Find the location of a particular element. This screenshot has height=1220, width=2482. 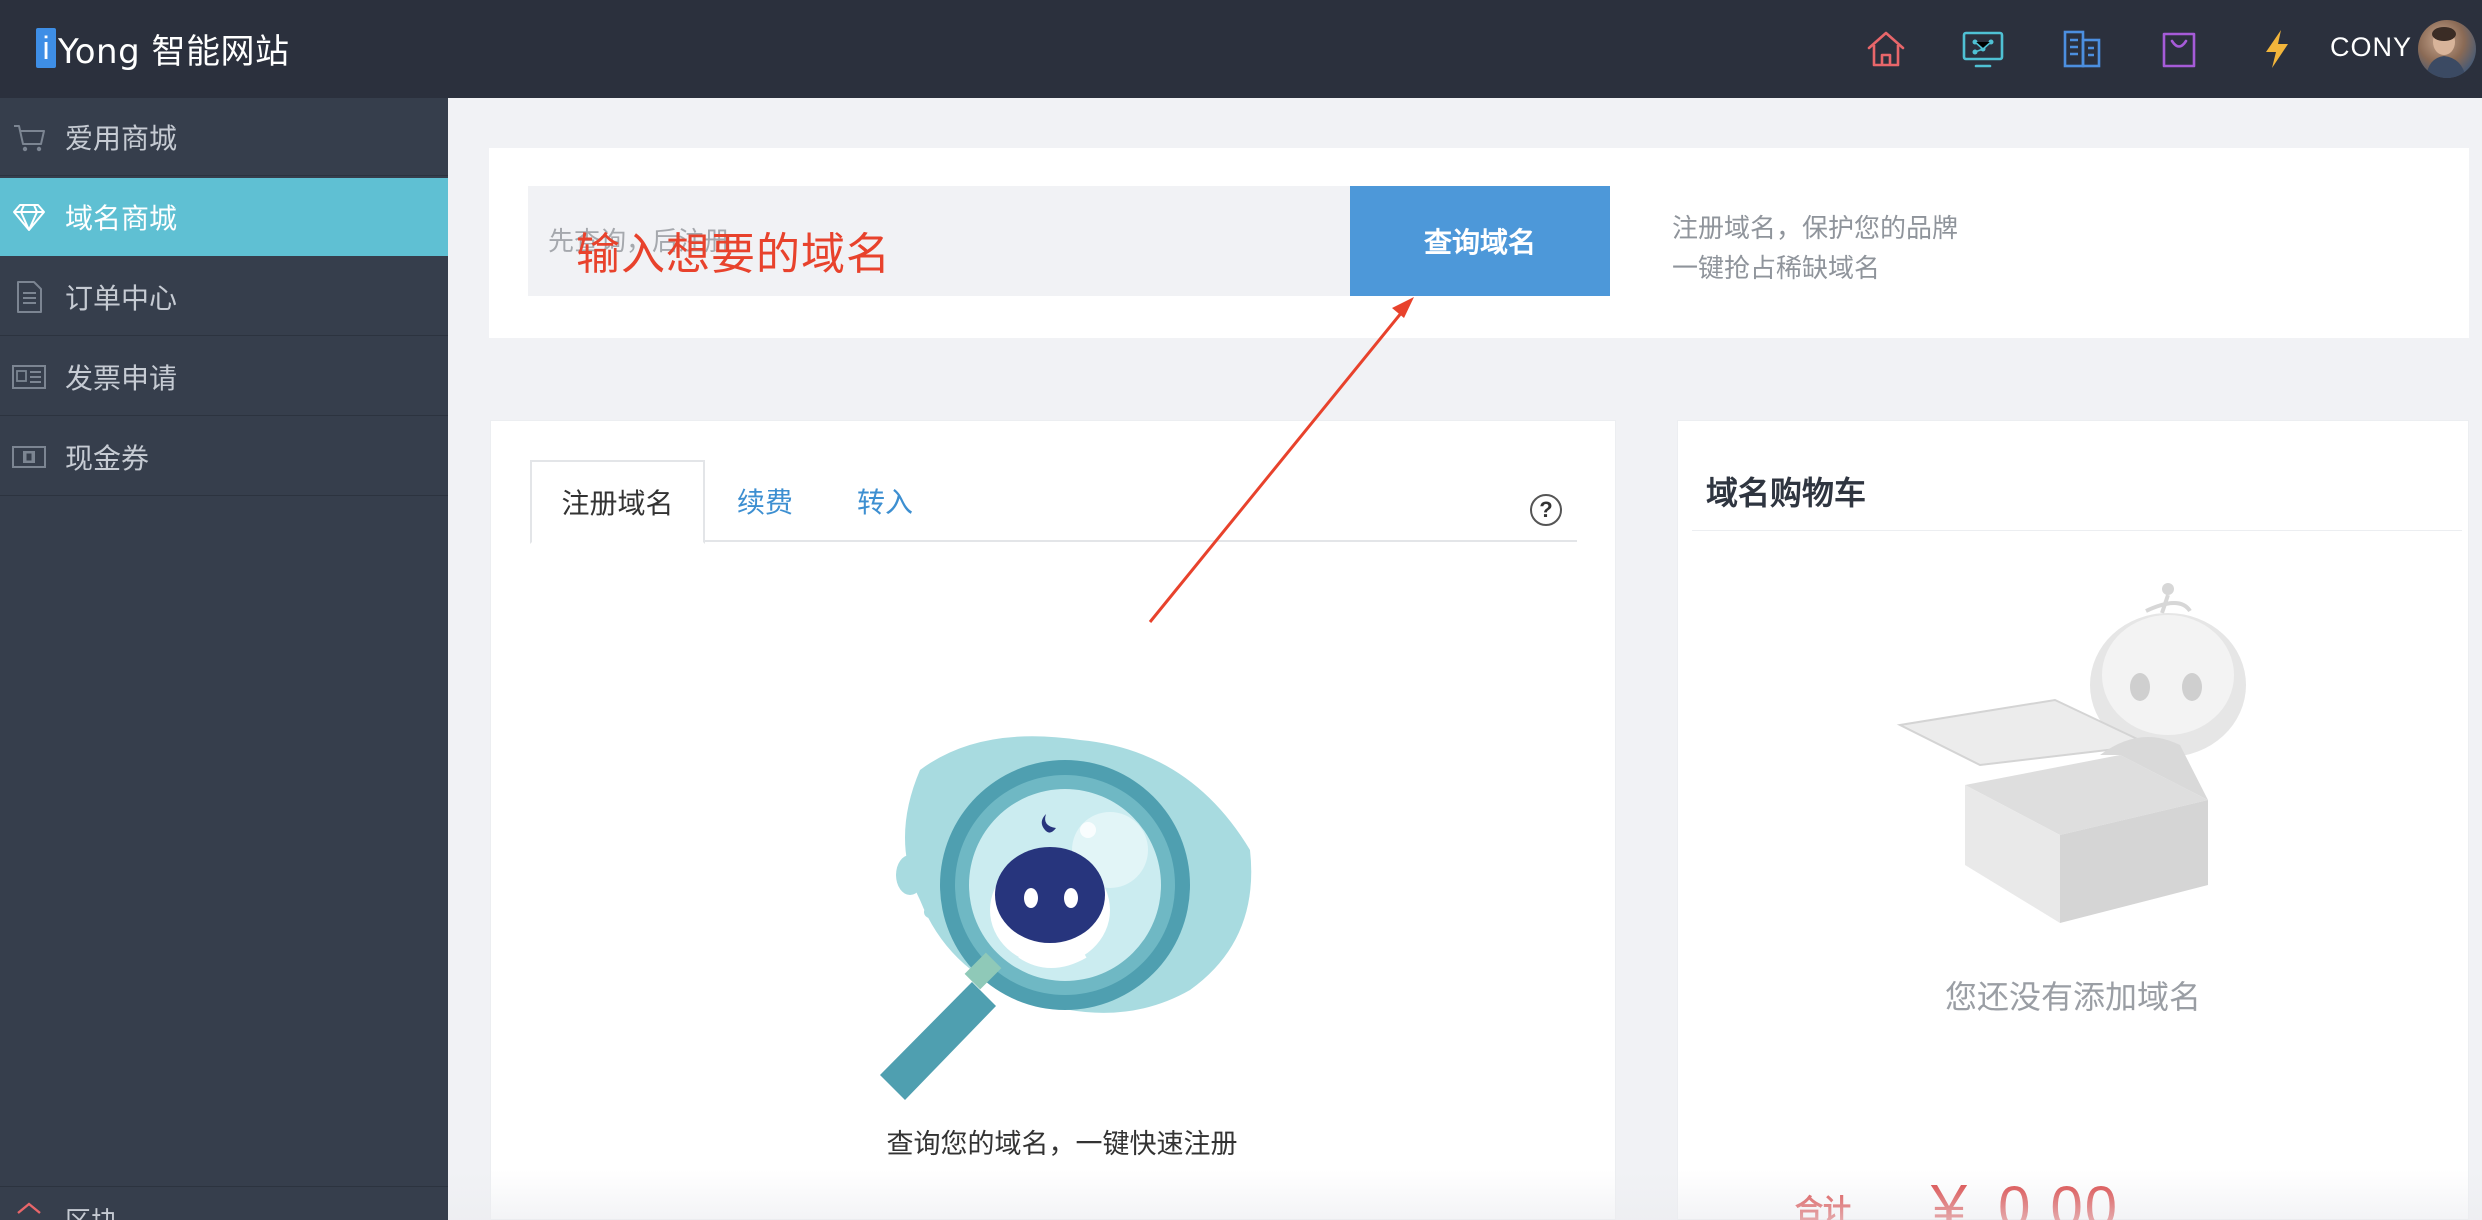

total-label: 合计 is located at coordinates (1823, 1207).